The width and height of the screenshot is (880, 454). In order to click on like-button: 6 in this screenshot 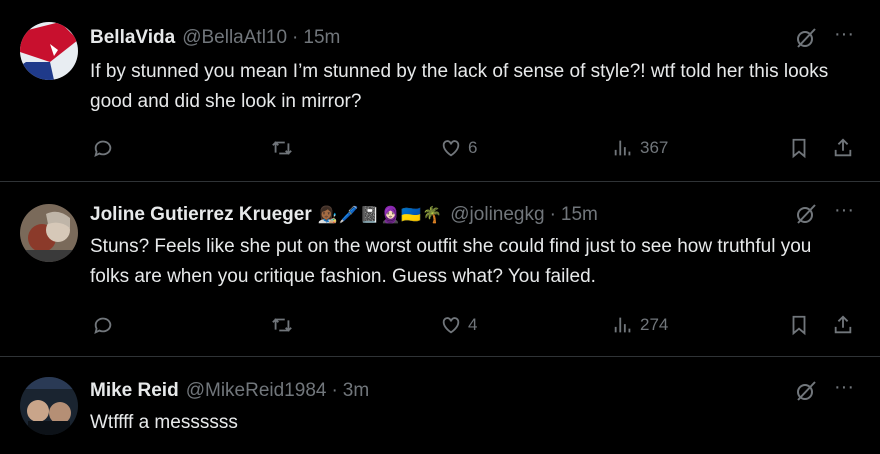, I will do `click(458, 148)`.